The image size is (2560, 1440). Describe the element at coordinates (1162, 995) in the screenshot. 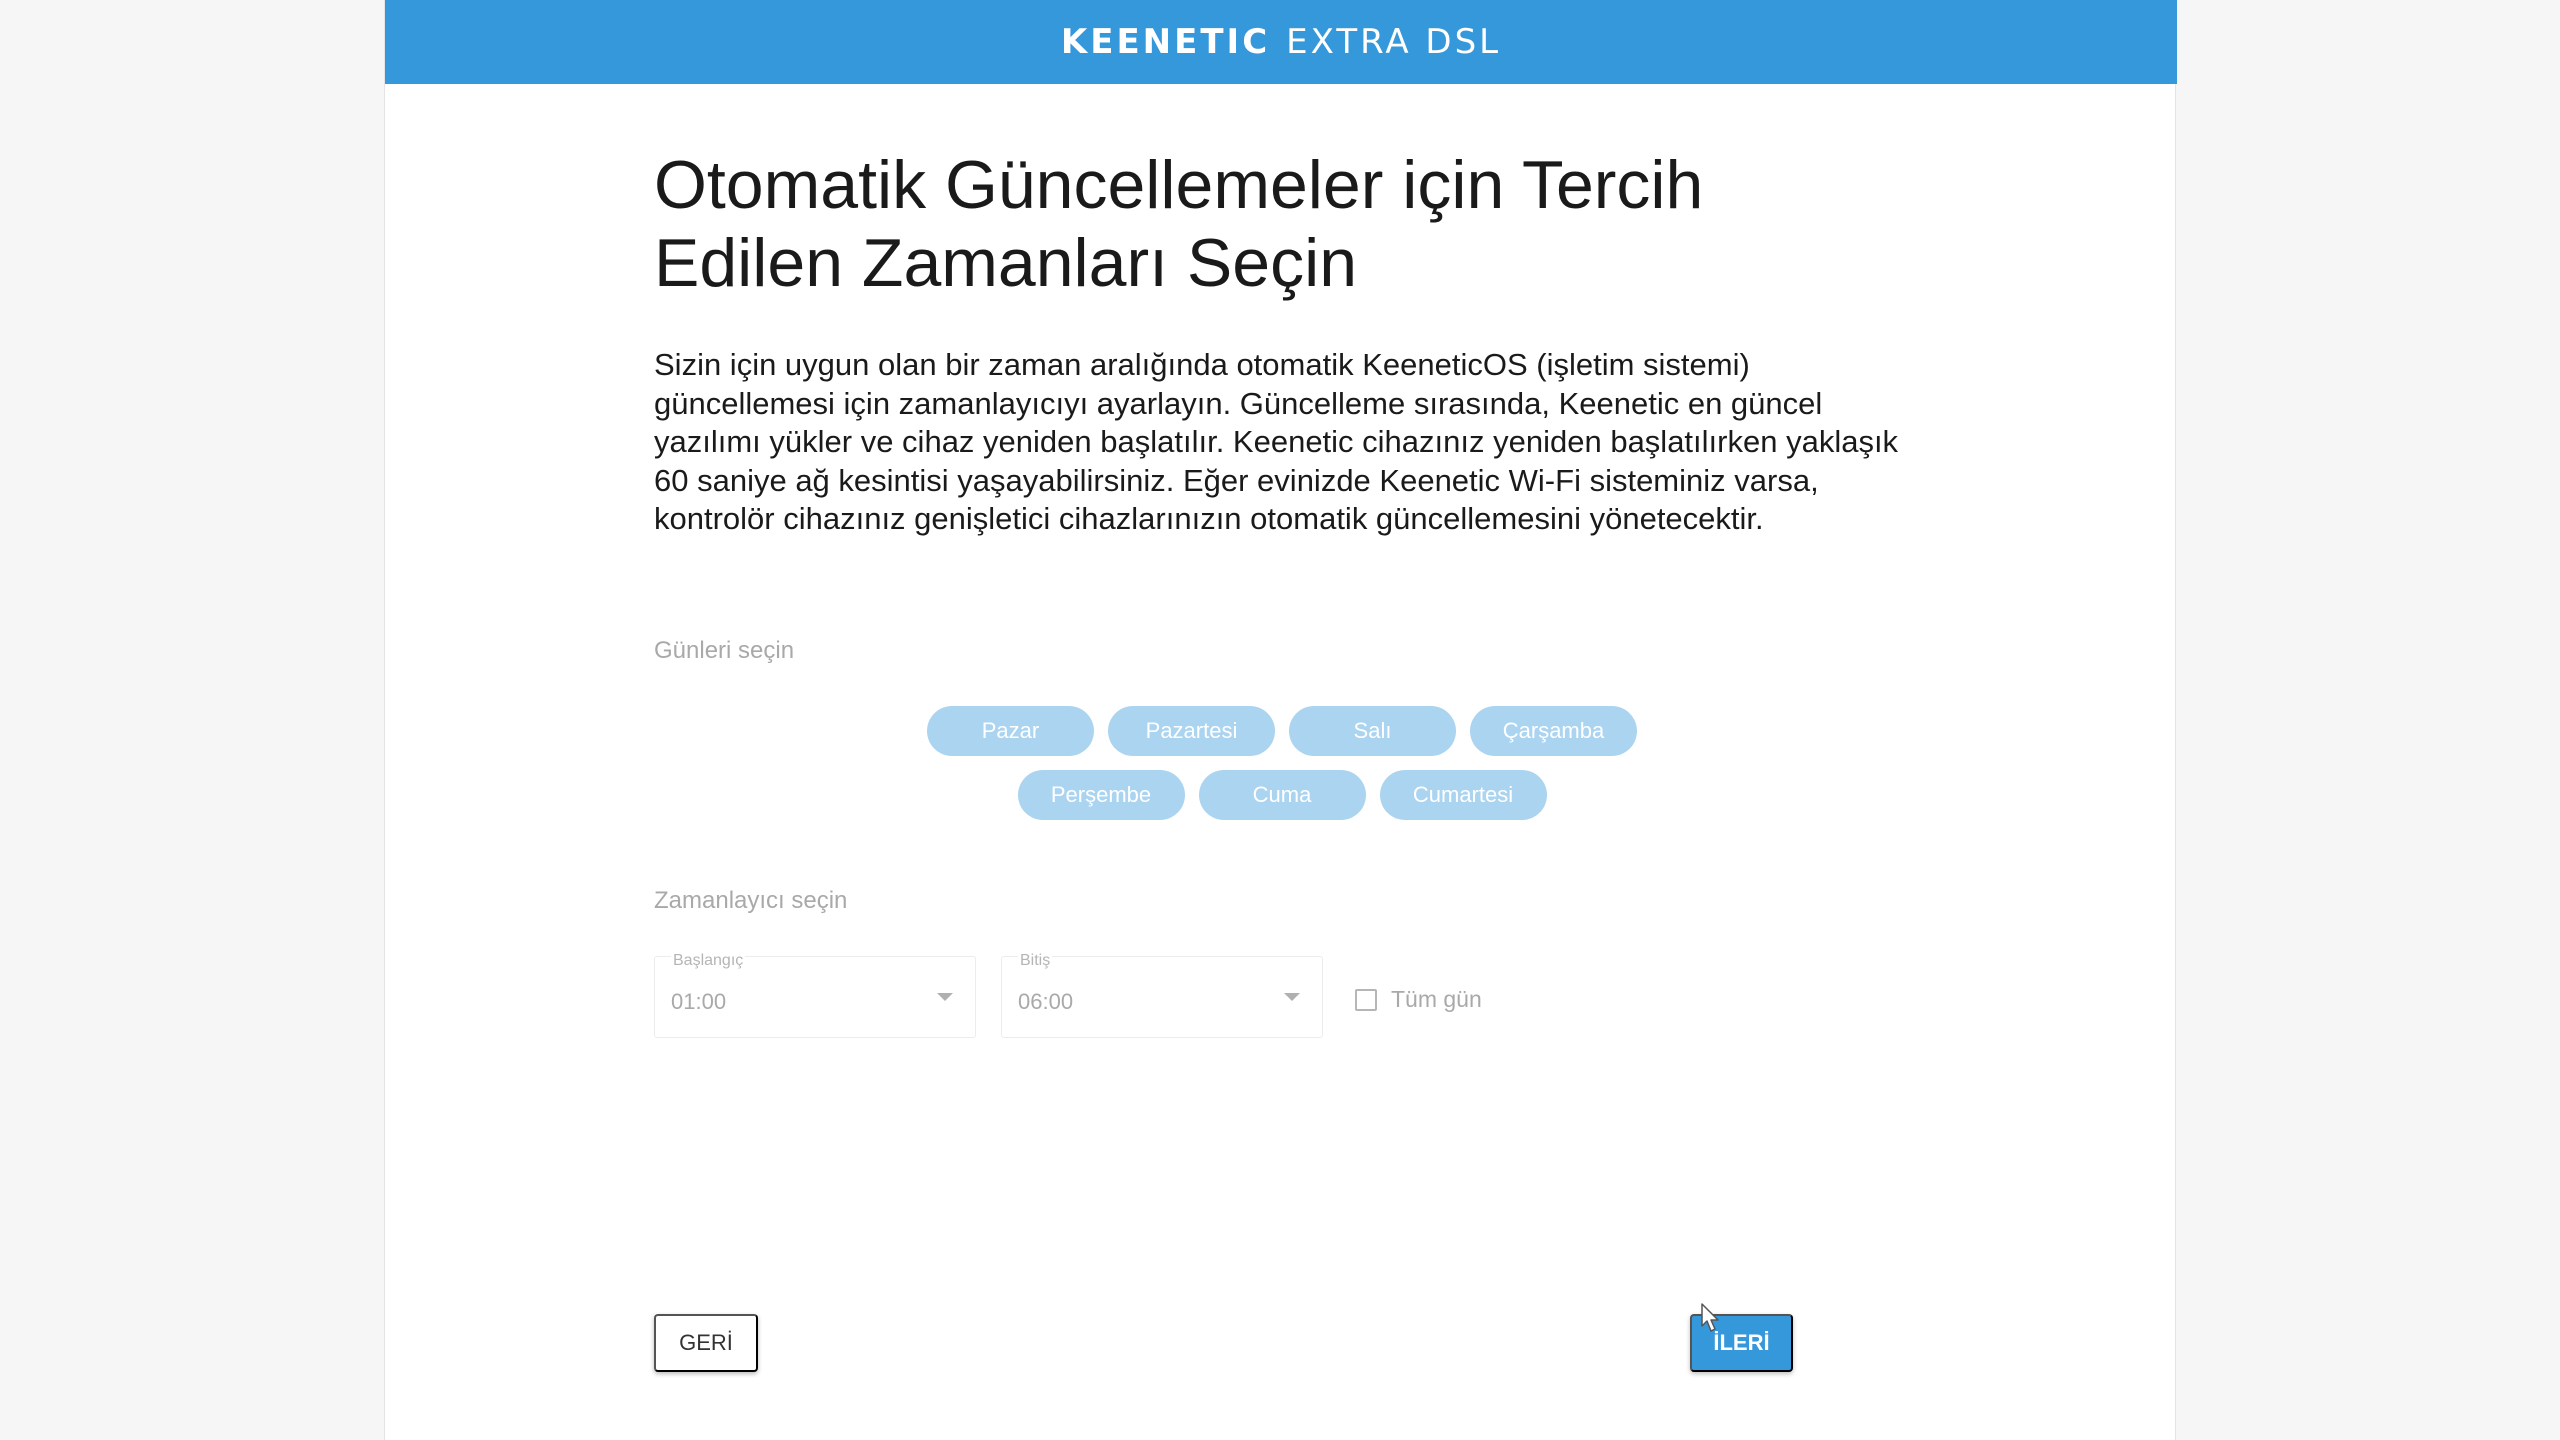

I see `end-time-select: Bitiş 06:00` at that location.